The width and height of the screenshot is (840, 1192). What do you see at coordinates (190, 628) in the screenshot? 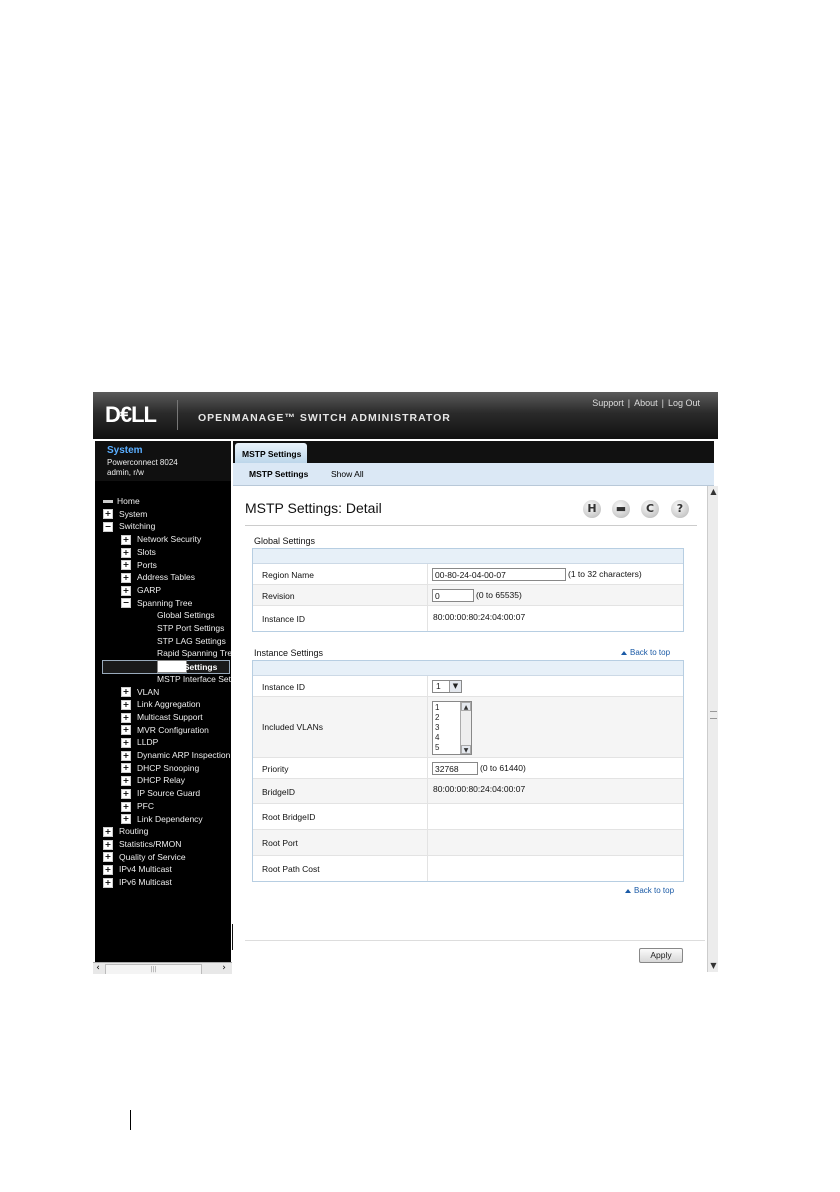
I see `tree-item-stp-port-settings: STP Port Settings` at bounding box center [190, 628].